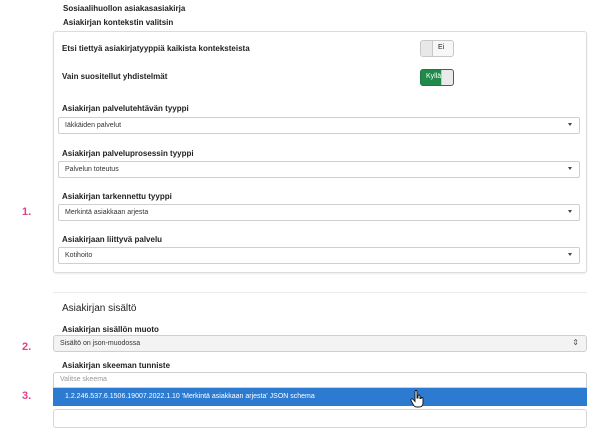 The image size is (600, 434). Describe the element at coordinates (128, 153) in the screenshot. I see `service-process-type-label: Asiakirjan palveluprosessin tyyppi` at that location.